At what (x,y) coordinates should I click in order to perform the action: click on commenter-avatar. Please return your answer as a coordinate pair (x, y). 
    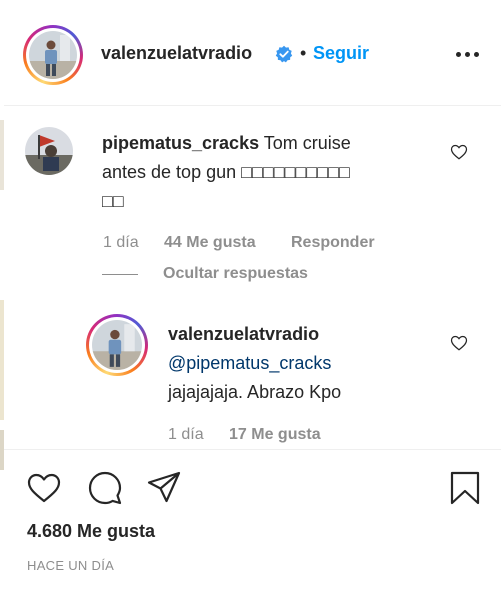
    Looking at the image, I should click on (49, 151).